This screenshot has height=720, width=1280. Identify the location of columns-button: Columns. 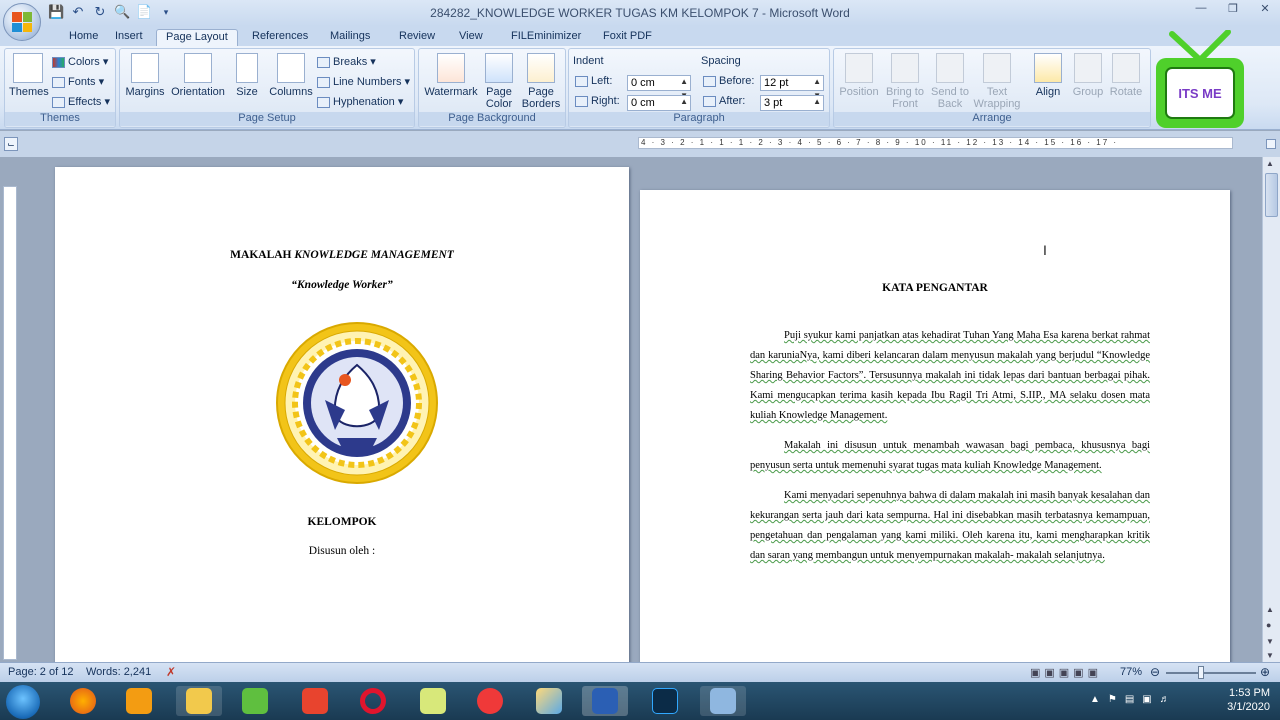
(291, 75).